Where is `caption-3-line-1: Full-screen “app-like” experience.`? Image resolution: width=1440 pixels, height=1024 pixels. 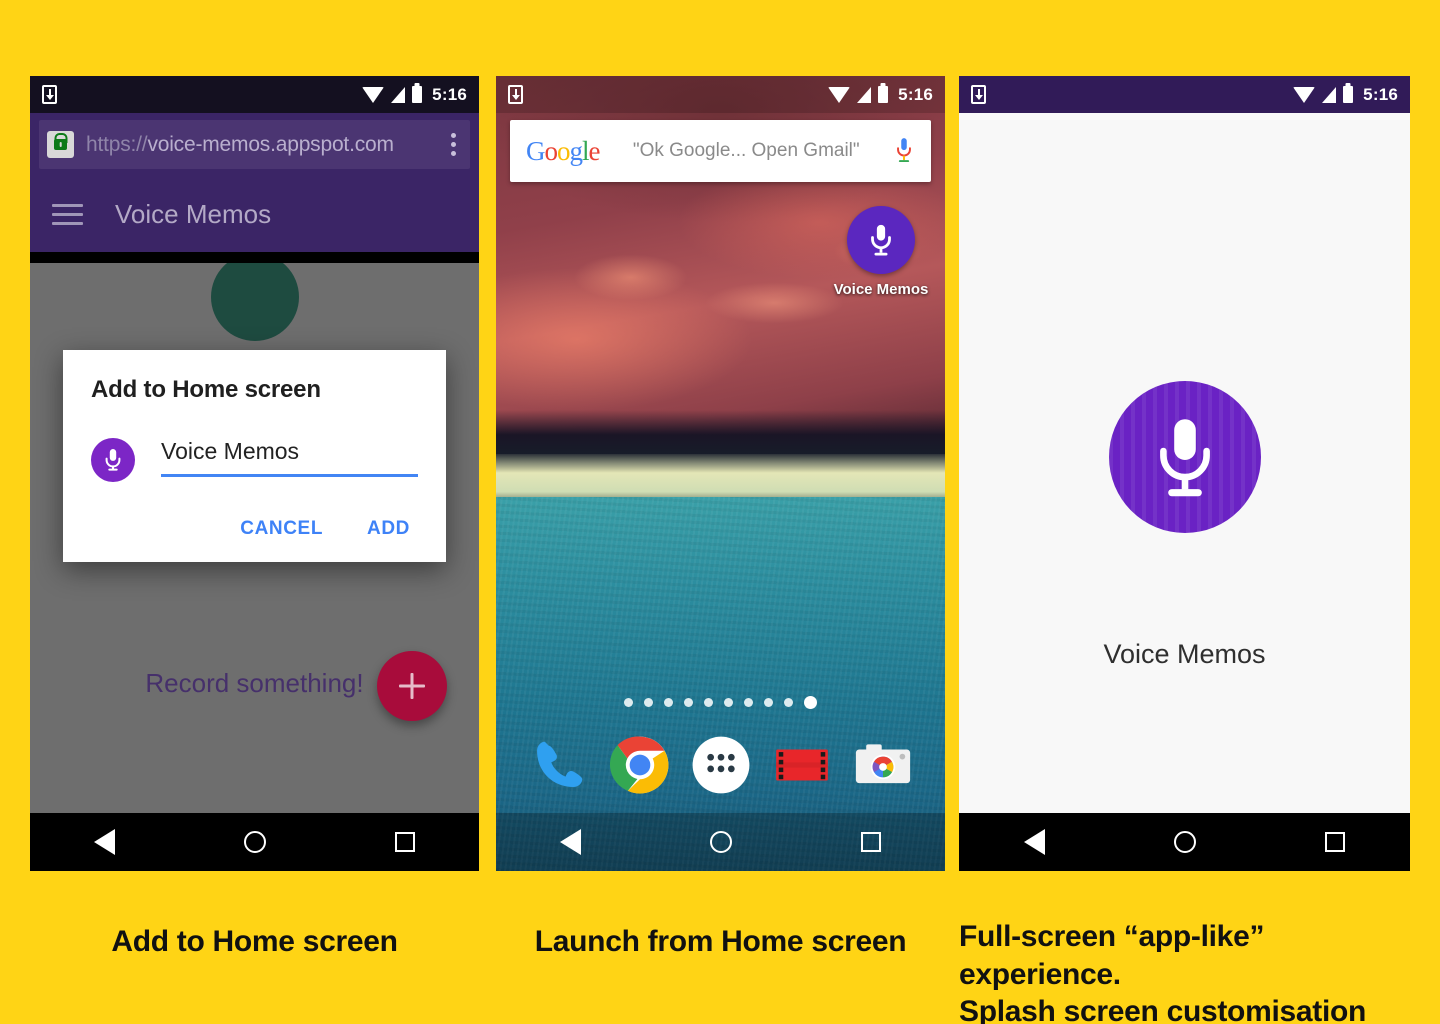
caption-3-line-1: Full-screen “app-like” experience. is located at coordinates (1112, 955).